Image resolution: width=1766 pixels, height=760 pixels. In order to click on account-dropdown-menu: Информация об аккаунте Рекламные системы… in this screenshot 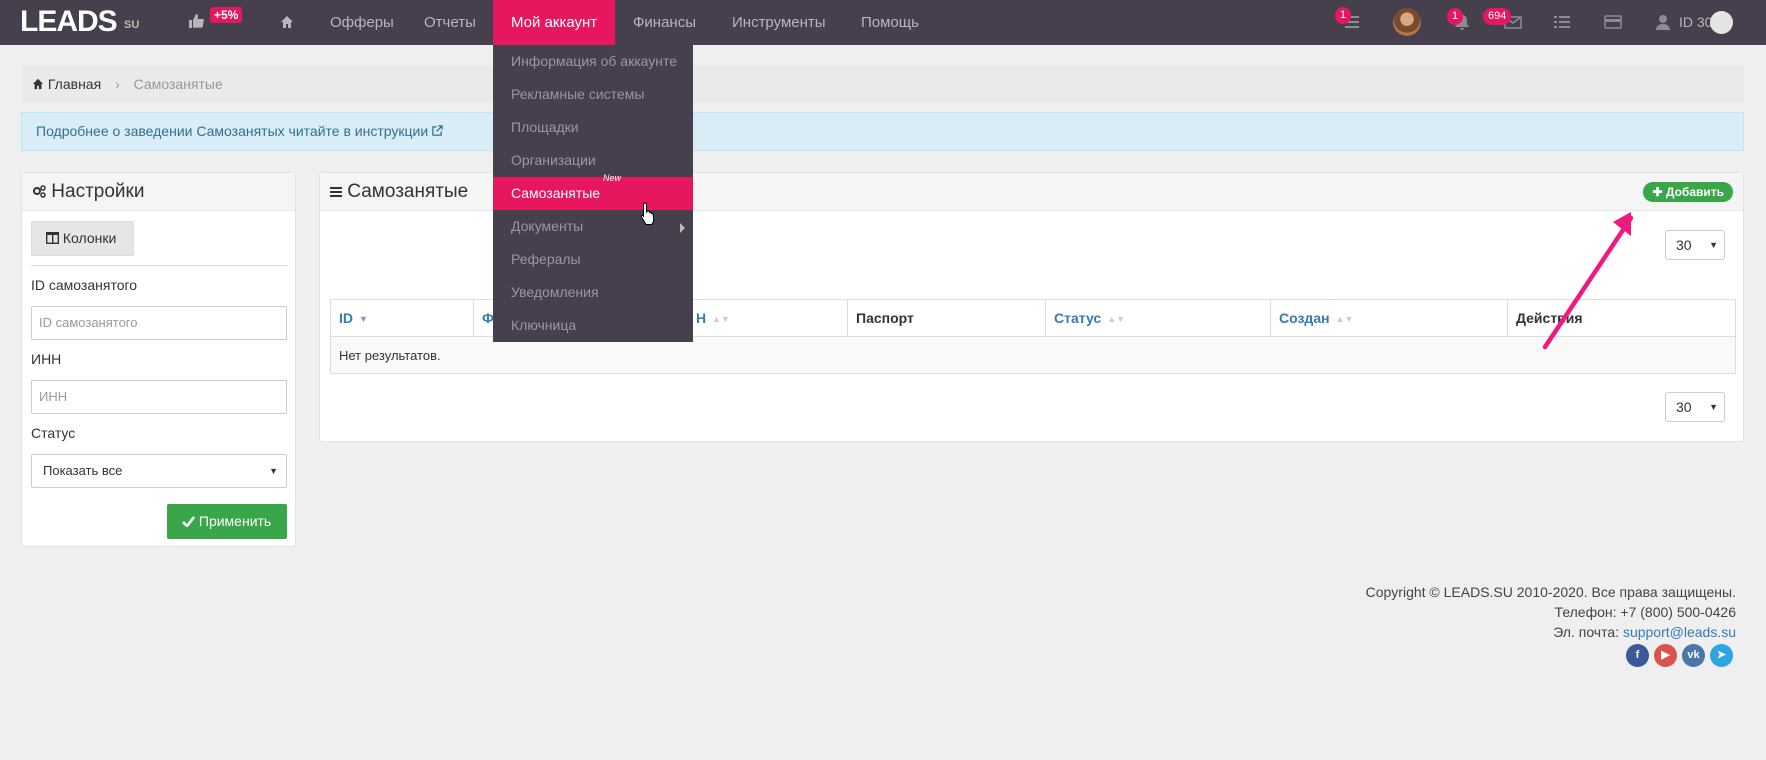, I will do `click(593, 193)`.